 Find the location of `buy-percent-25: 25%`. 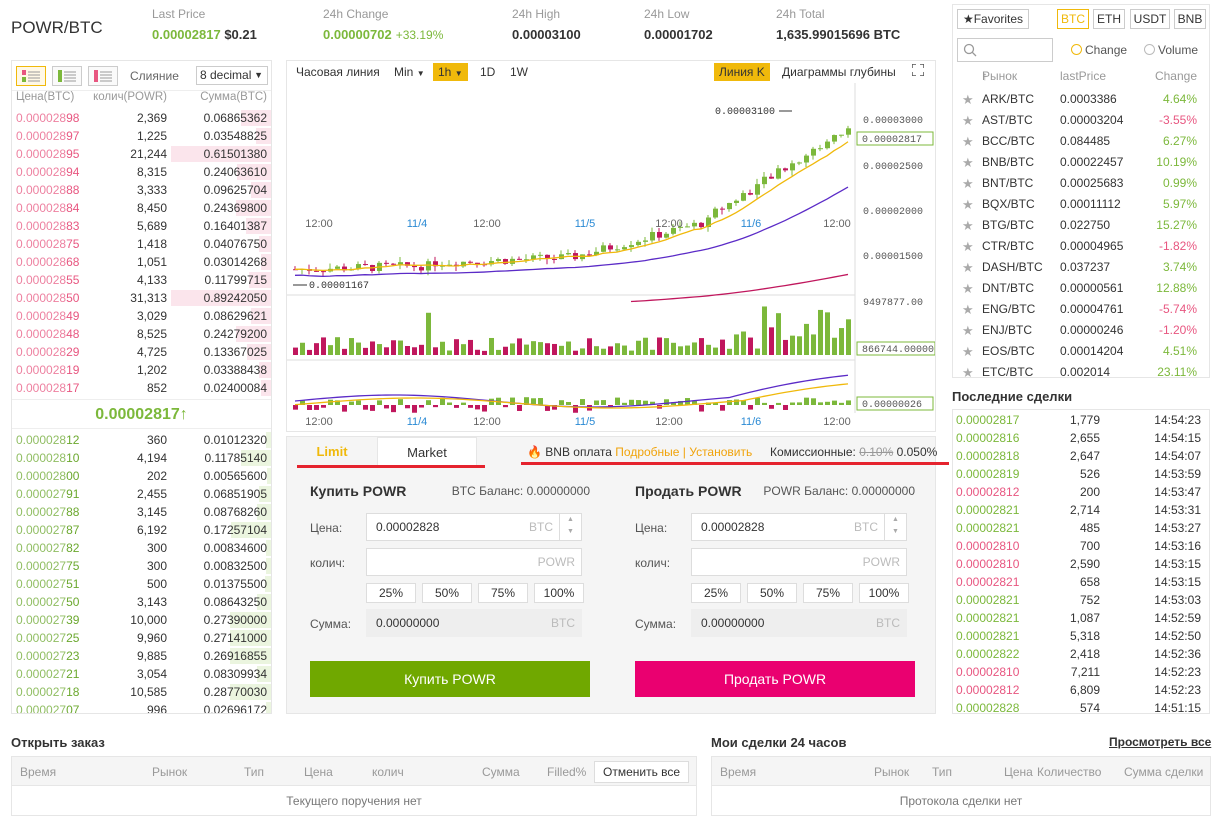

buy-percent-25: 25% is located at coordinates (391, 593).